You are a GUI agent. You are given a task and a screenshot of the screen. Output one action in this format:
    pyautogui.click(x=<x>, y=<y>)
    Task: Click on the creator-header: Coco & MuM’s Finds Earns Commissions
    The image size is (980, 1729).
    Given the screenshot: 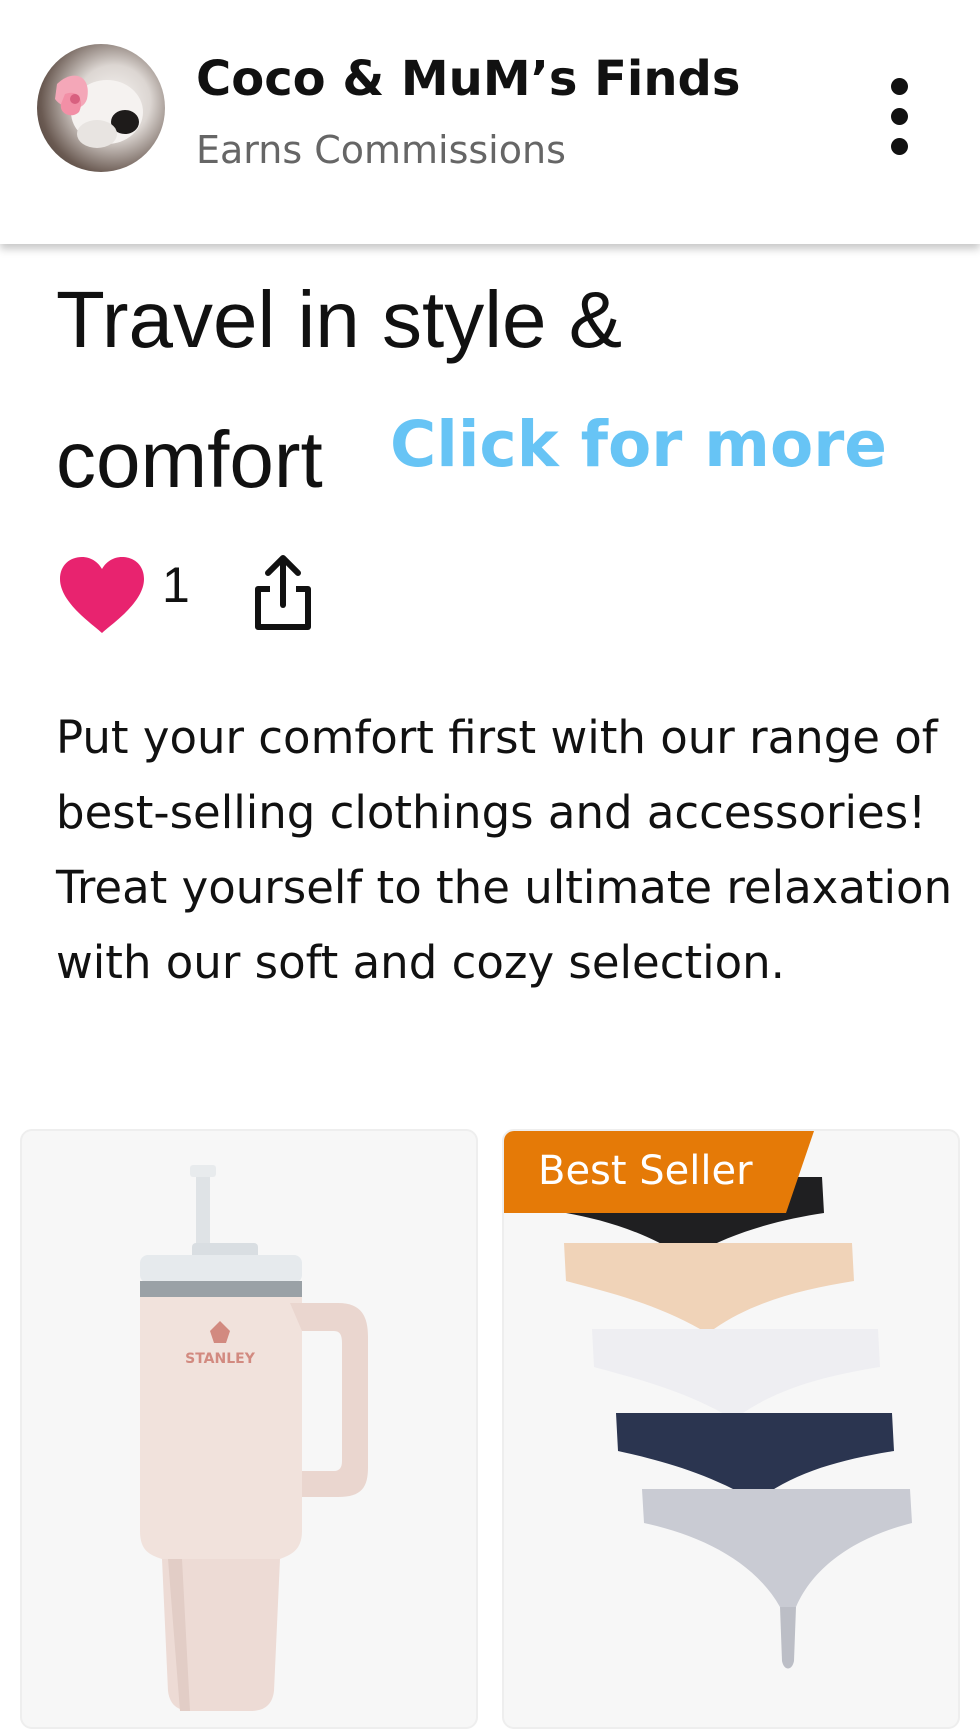 What is the action you would take?
    pyautogui.click(x=490, y=122)
    